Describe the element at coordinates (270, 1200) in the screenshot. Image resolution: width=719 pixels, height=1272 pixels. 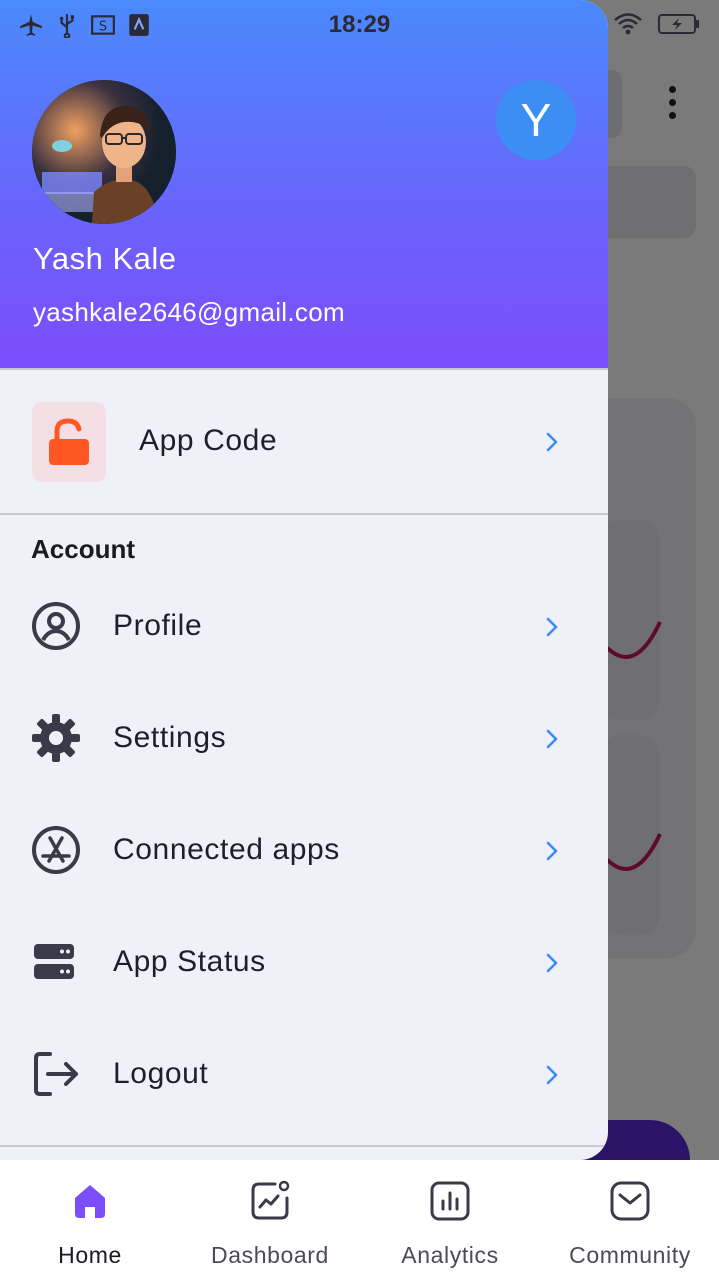
I see `chart-line-icon` at that location.